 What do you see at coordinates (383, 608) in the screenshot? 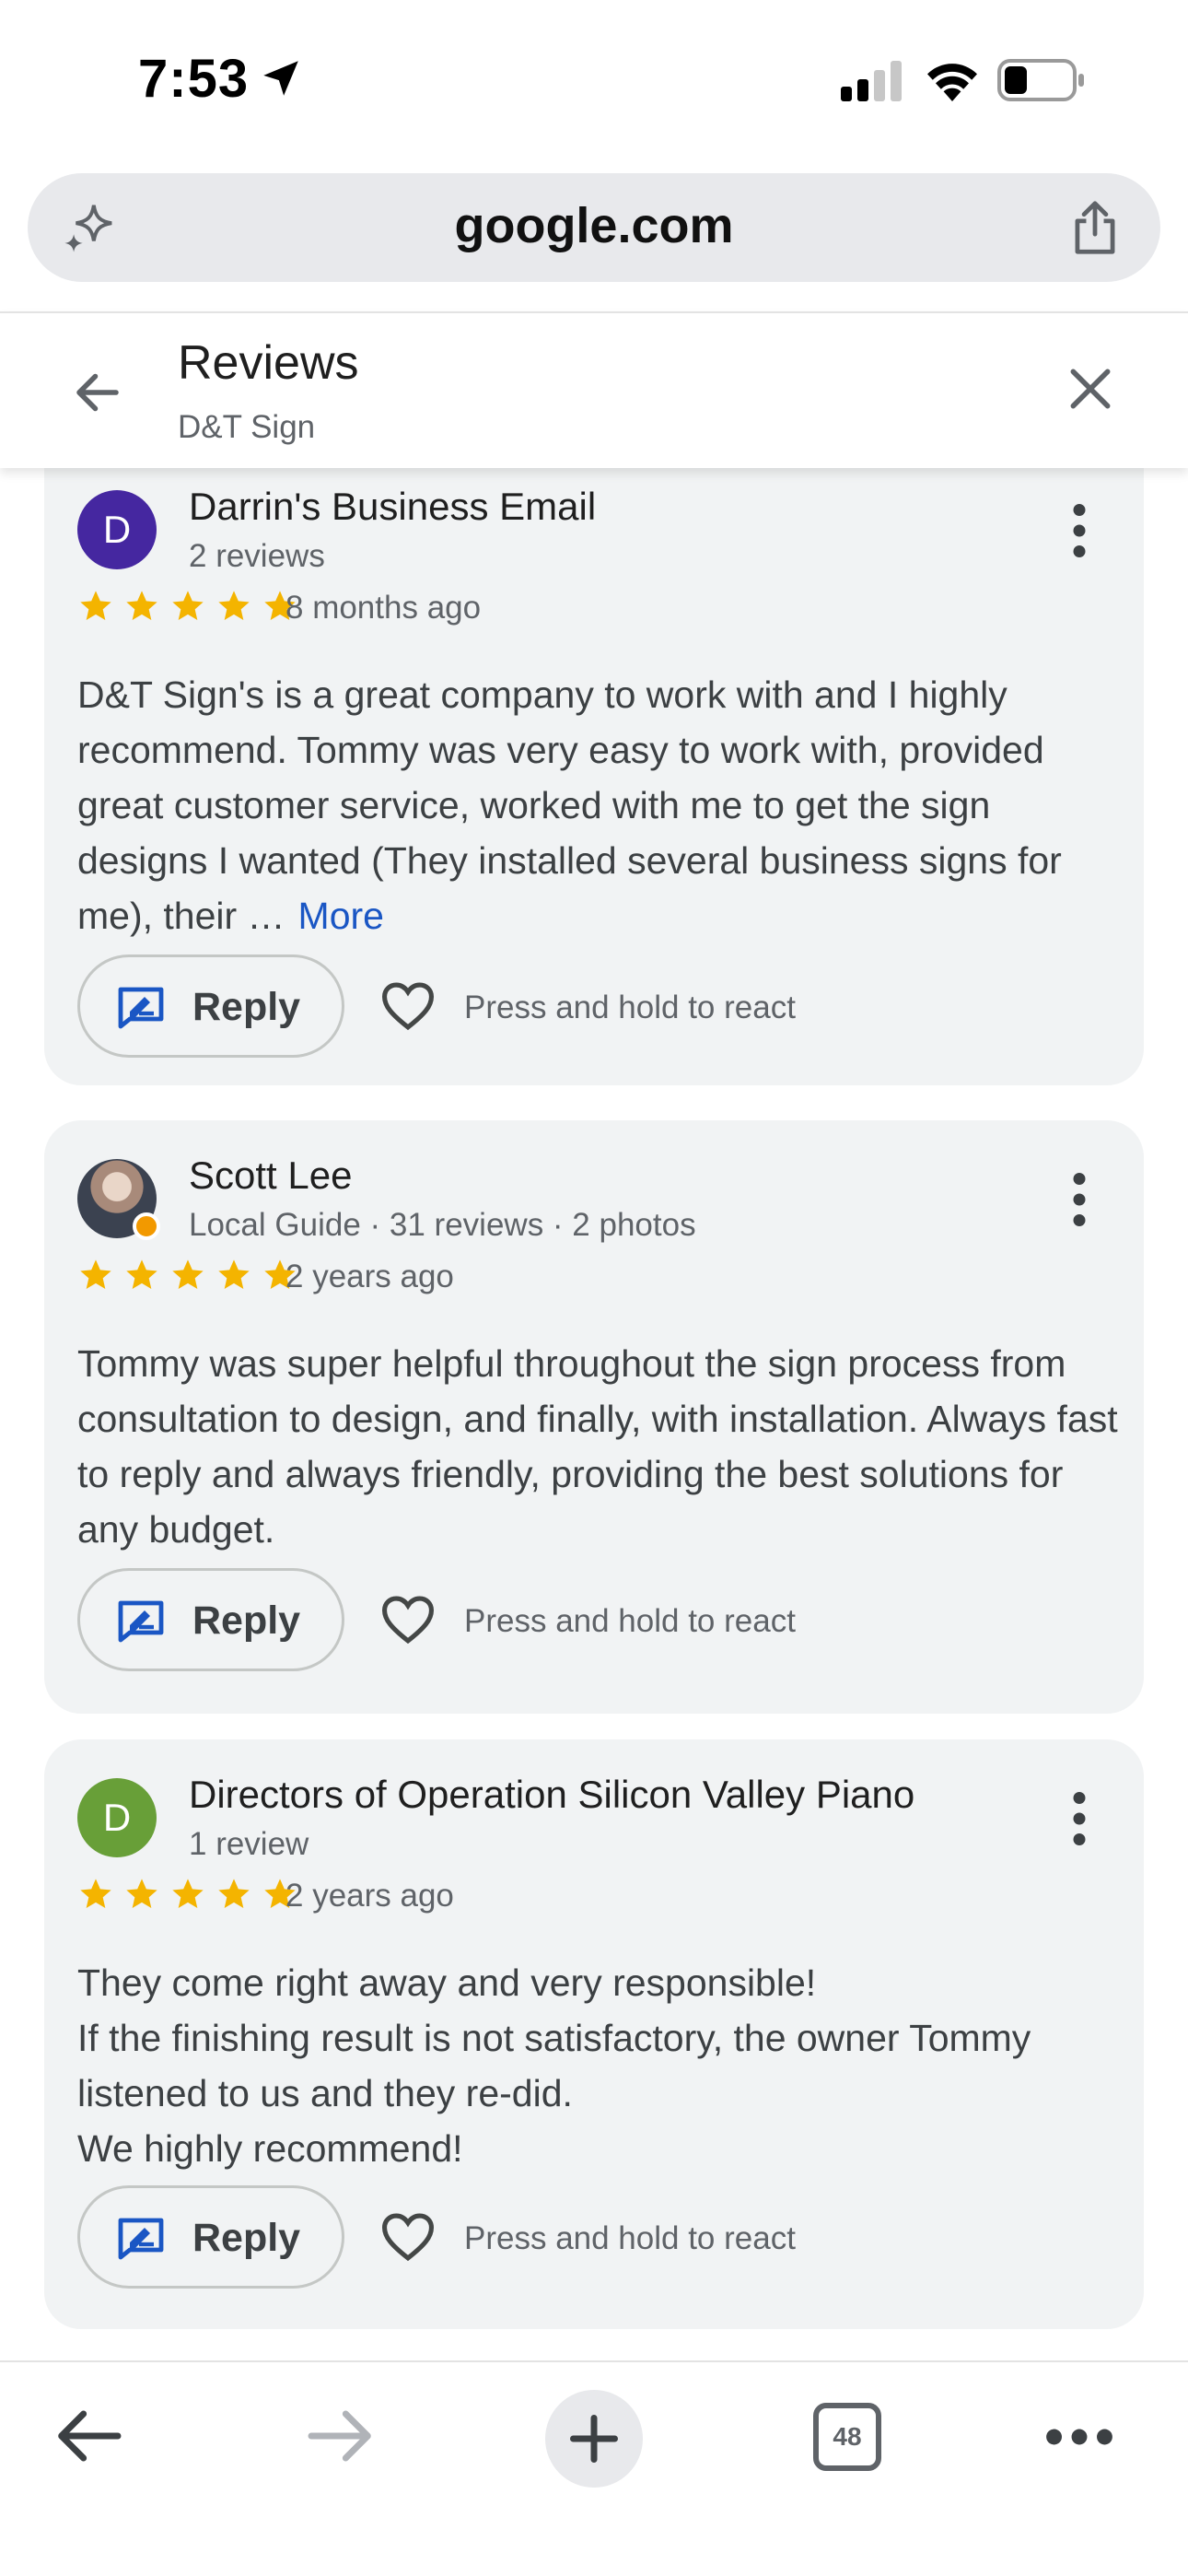
I see `review-date: 8 months ago` at bounding box center [383, 608].